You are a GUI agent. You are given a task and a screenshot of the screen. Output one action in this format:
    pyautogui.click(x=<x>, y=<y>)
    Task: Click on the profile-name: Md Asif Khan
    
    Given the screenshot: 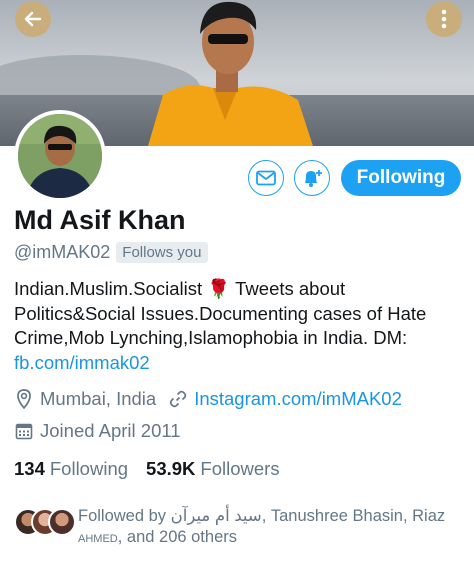 What is the action you would take?
    pyautogui.click(x=100, y=220)
    